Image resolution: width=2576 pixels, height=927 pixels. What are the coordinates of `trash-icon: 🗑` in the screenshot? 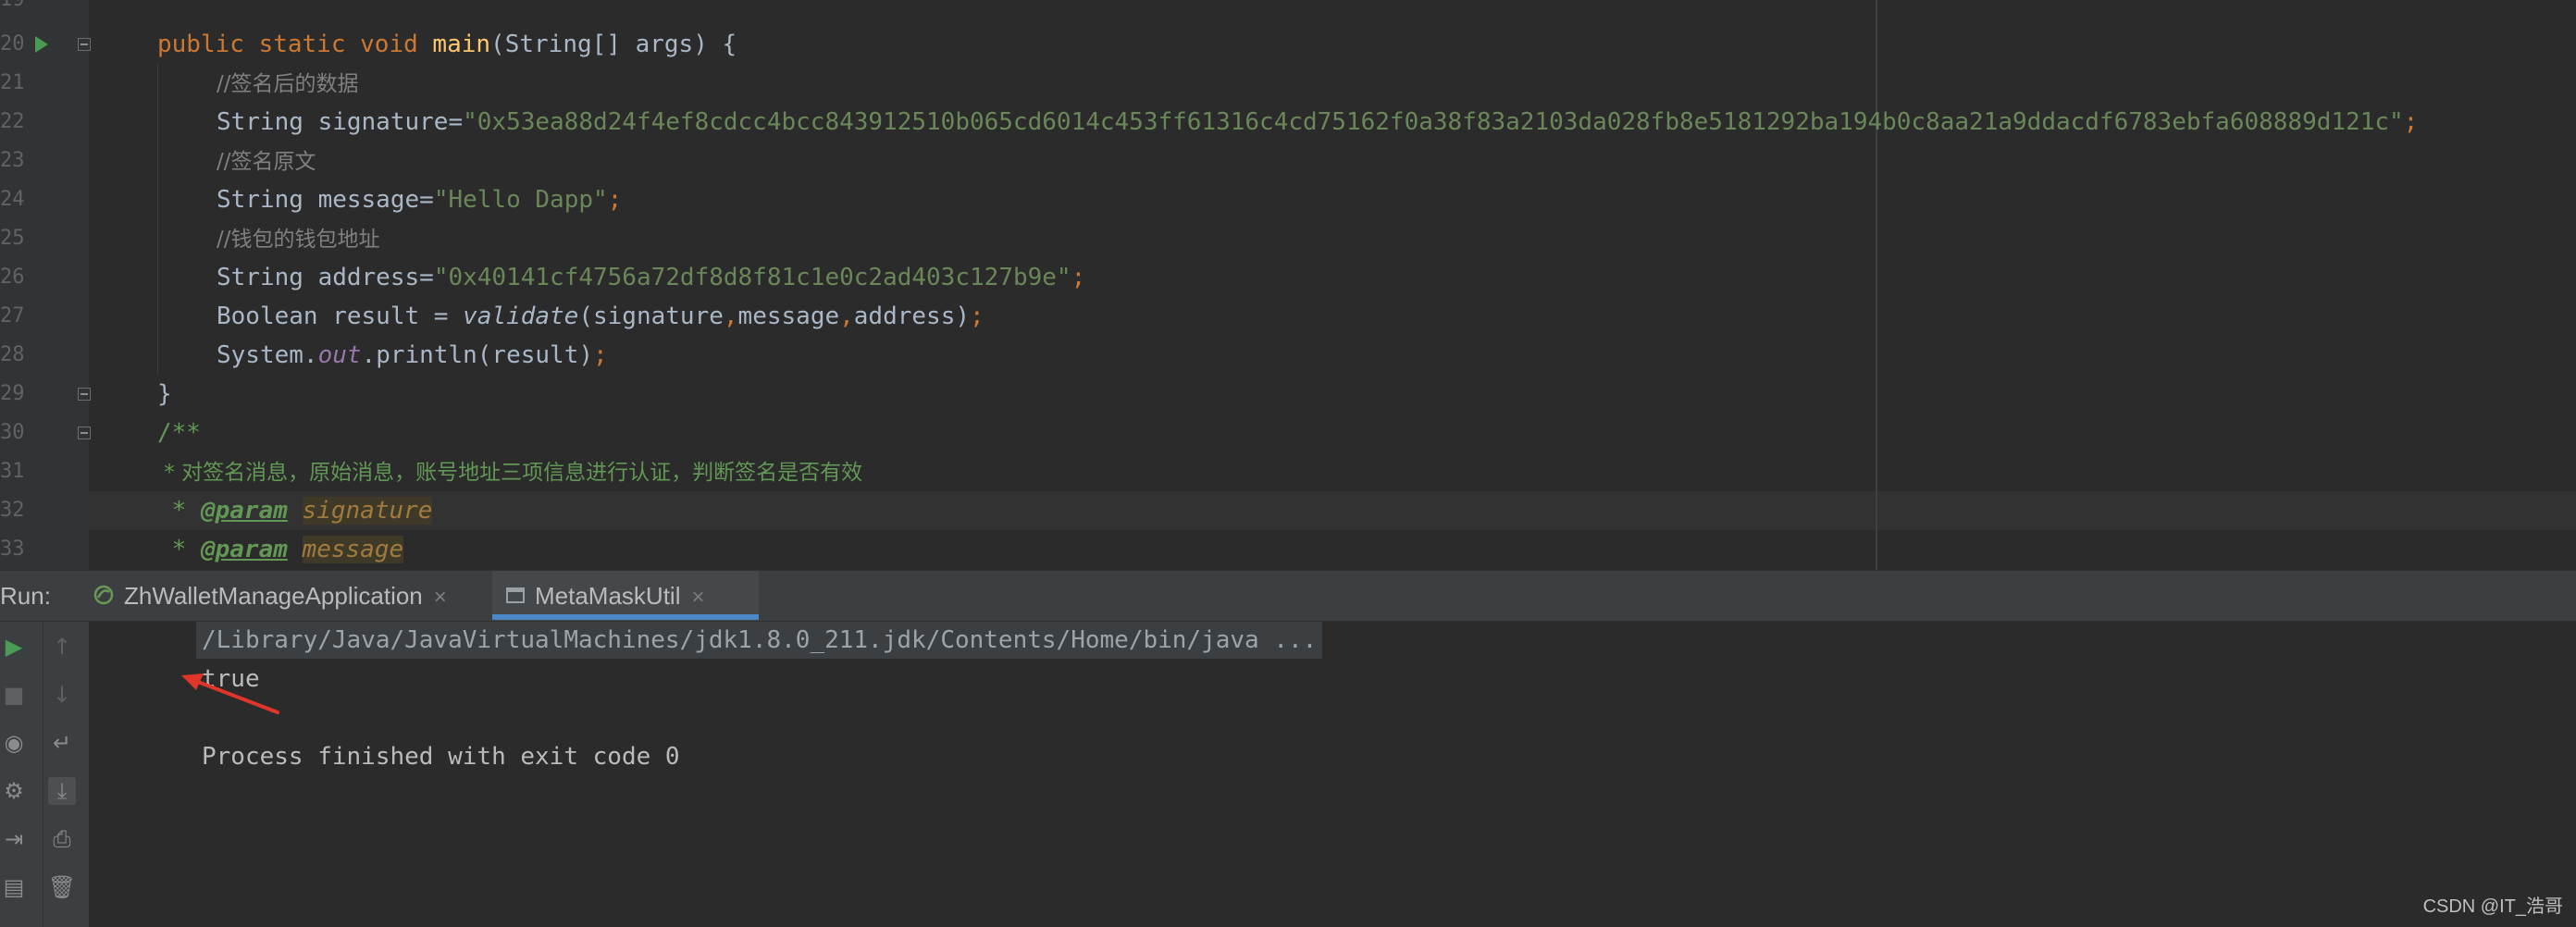 It's located at (62, 887).